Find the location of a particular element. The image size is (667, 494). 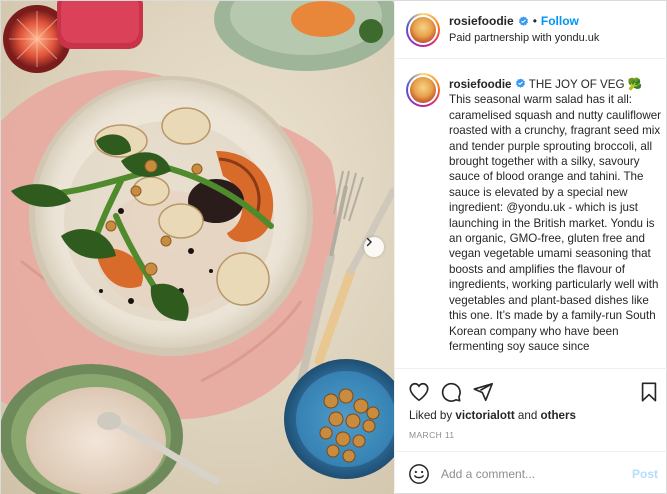

add-comment-input is located at coordinates (531, 474).